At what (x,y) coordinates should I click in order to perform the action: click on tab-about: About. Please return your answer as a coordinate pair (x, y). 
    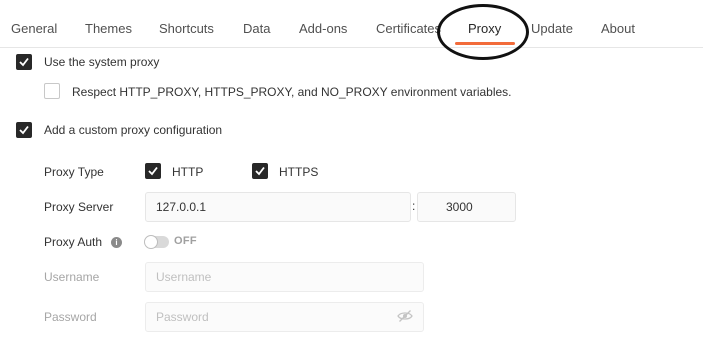
    Looking at the image, I should click on (618, 29).